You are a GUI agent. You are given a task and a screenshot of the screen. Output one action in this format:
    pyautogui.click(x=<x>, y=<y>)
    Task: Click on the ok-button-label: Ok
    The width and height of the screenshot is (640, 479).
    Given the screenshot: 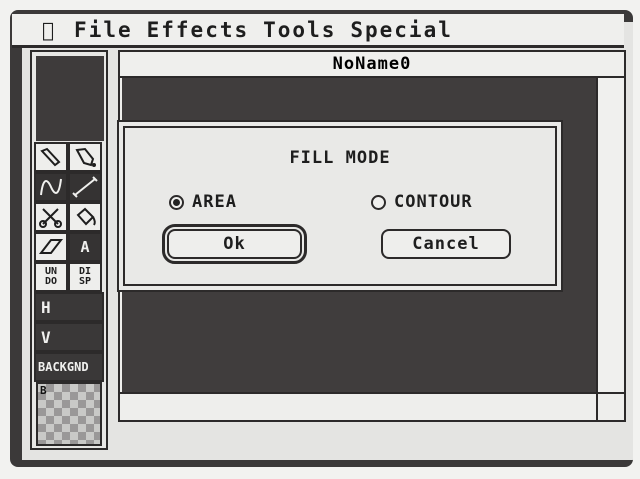 What is the action you would take?
    pyautogui.click(x=234, y=244)
    